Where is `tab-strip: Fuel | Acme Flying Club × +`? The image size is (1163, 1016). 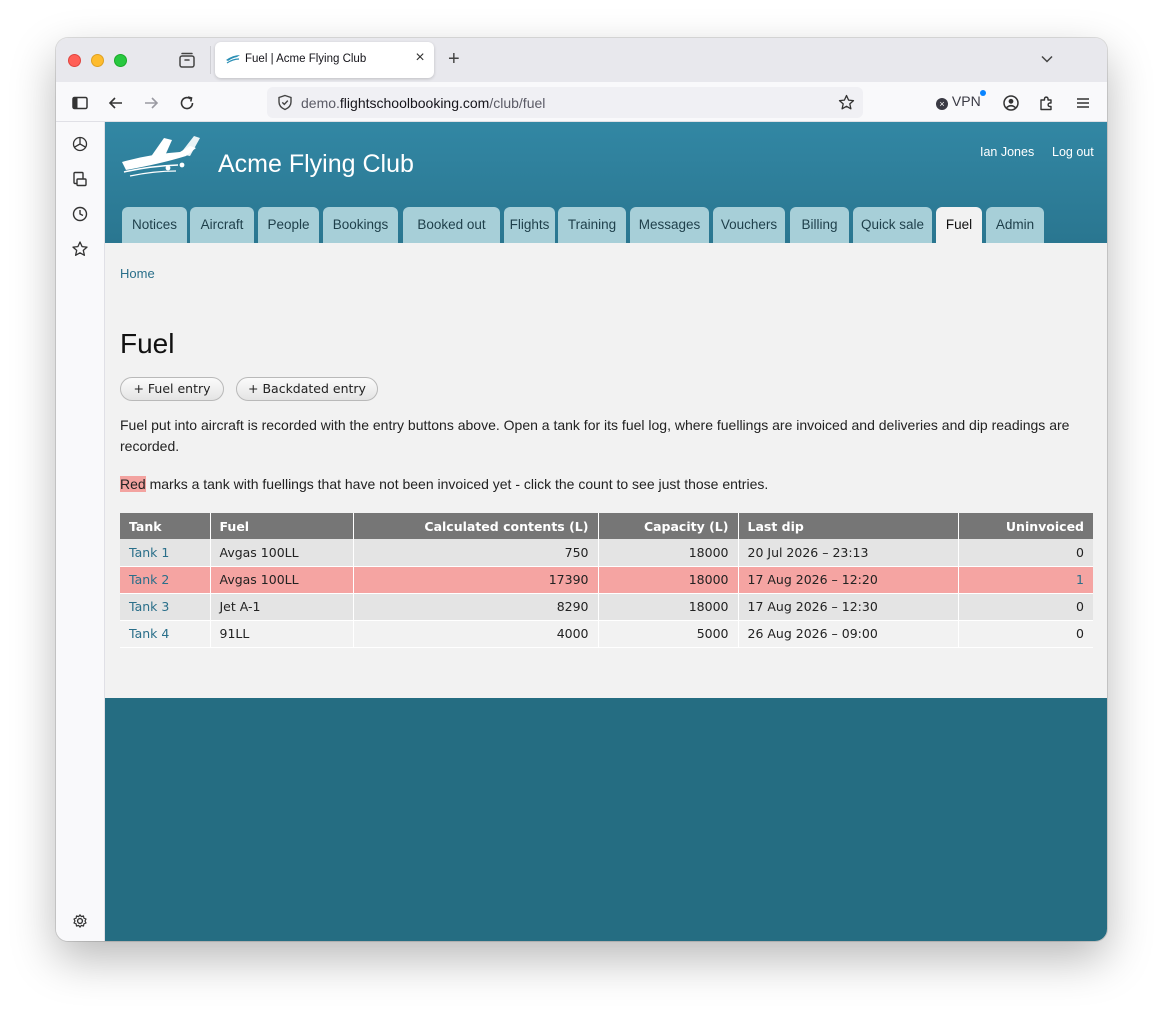 tab-strip: Fuel | Acme Flying Club × + is located at coordinates (581, 60).